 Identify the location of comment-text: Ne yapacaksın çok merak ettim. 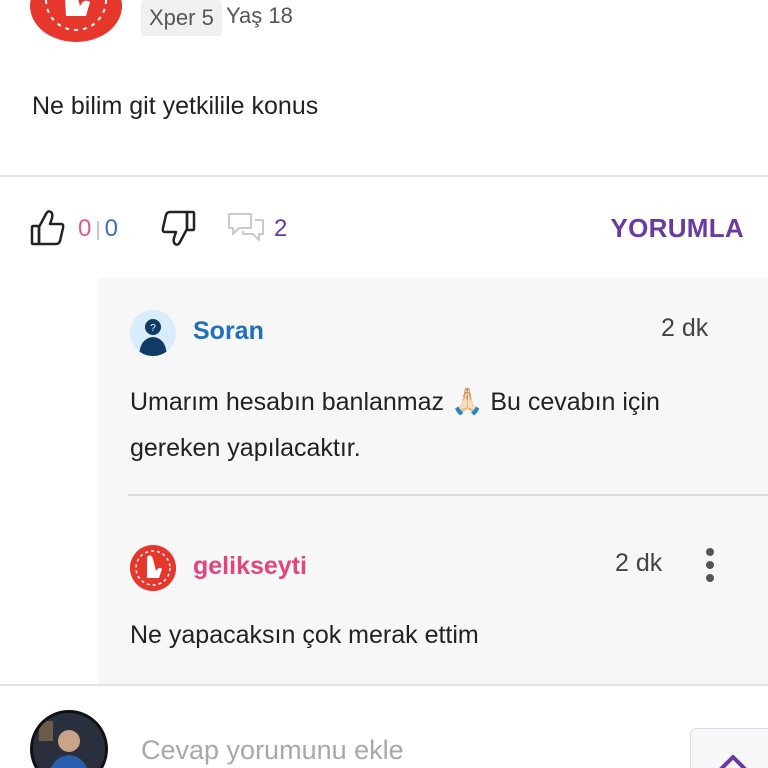
(304, 635).